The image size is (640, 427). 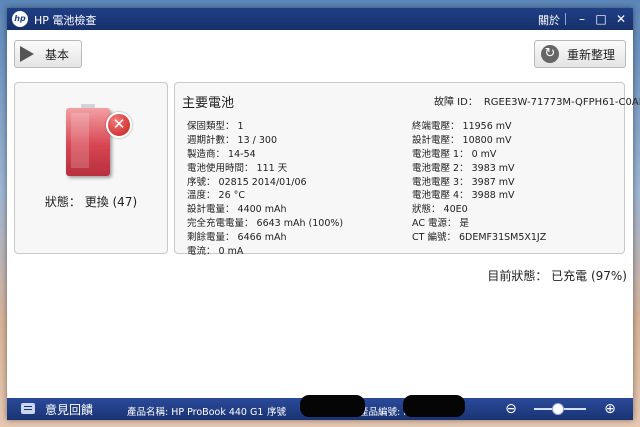 What do you see at coordinates (300, 224) in the screenshot?
I see `detail-value: 6643 mAh (100%)` at bounding box center [300, 224].